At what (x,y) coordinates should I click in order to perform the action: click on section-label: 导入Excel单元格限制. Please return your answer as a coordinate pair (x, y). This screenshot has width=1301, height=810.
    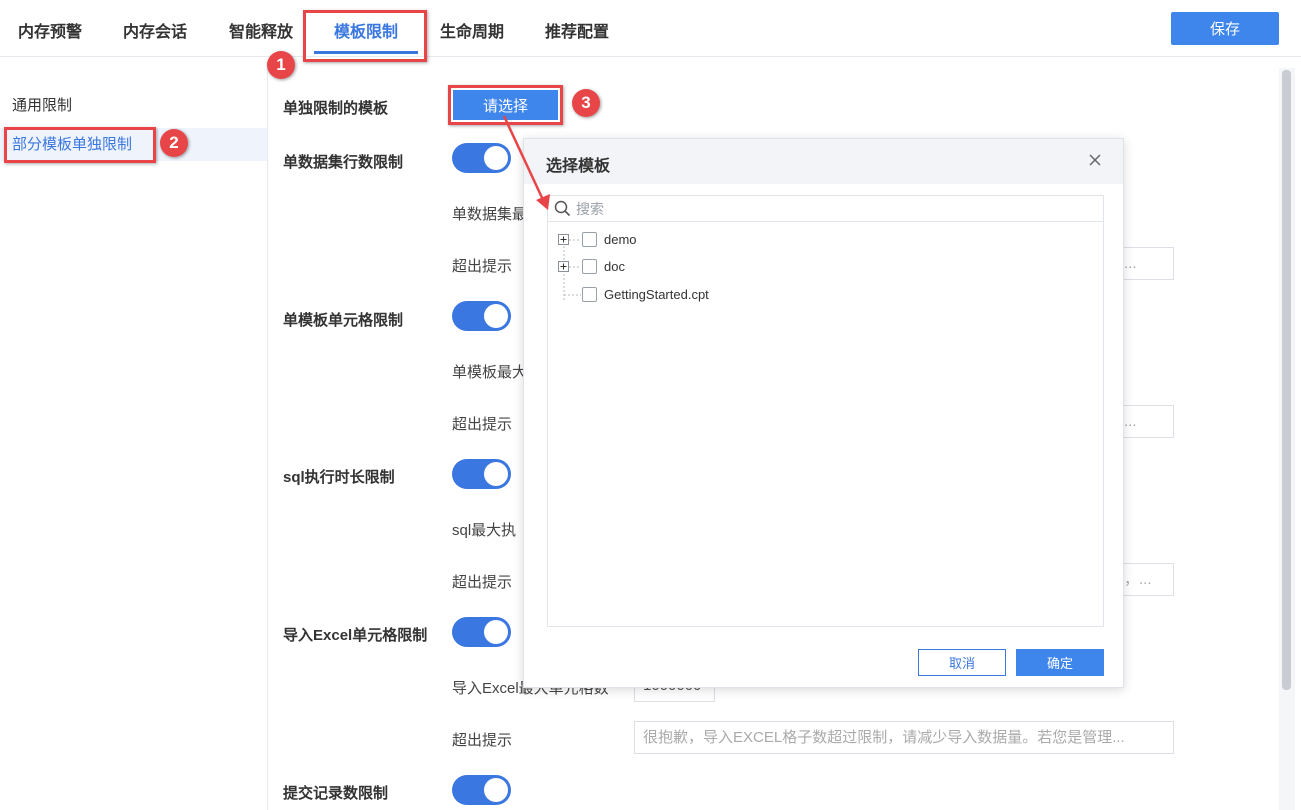
    Looking at the image, I should click on (355, 635).